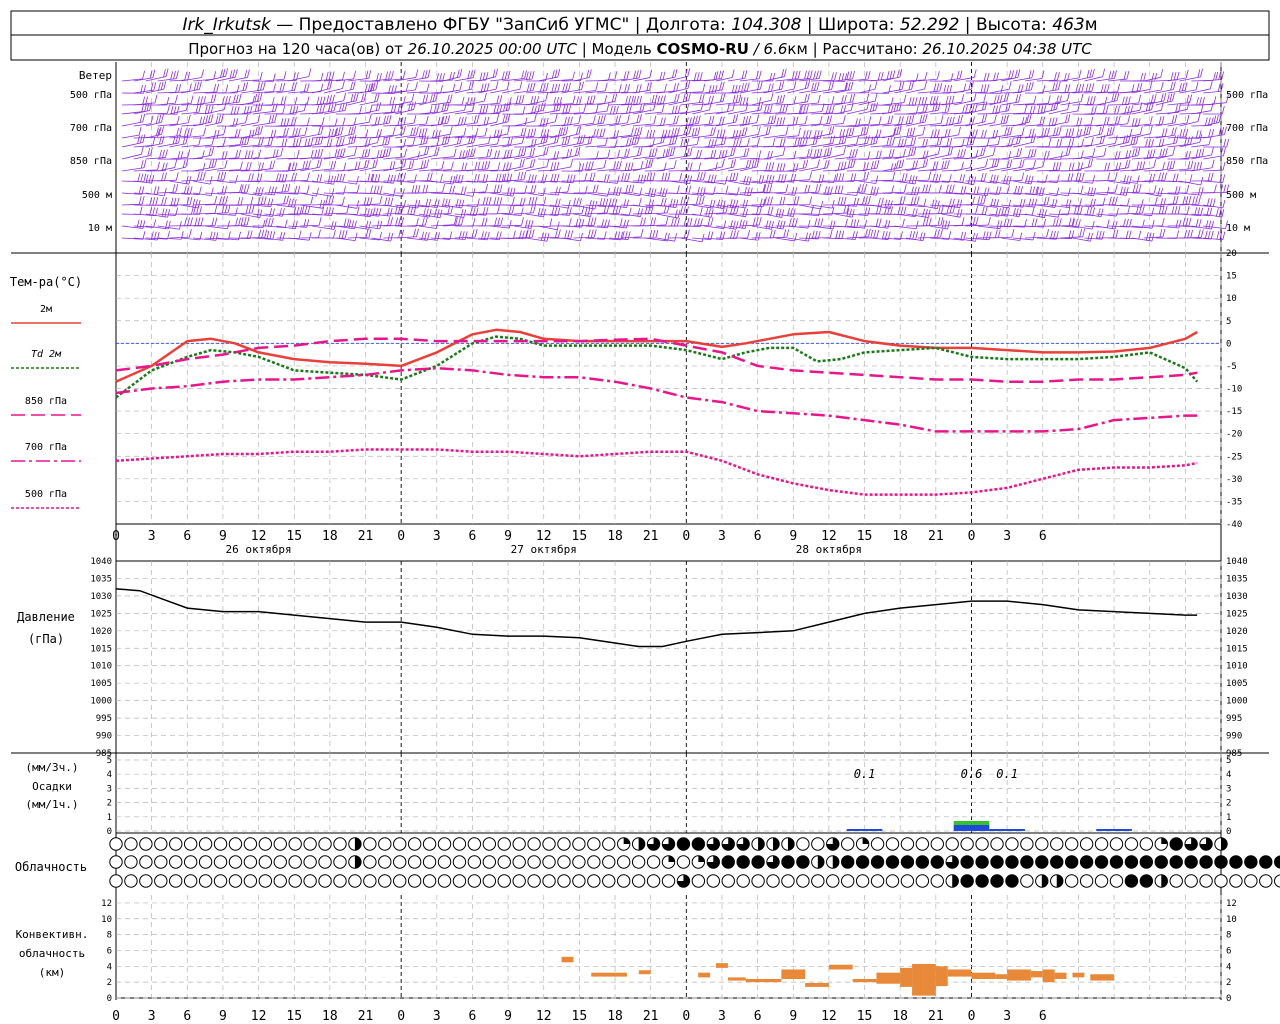 Image resolution: width=1280 pixels, height=1024 pixels. Describe the element at coordinates (1228, 832) in the screenshot. I see `precip-ytick-right: 0` at that location.